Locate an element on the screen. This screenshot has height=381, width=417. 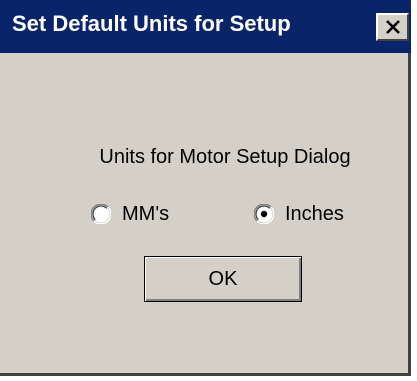
window-title: Set Default Units for Setup is located at coordinates (151, 23).